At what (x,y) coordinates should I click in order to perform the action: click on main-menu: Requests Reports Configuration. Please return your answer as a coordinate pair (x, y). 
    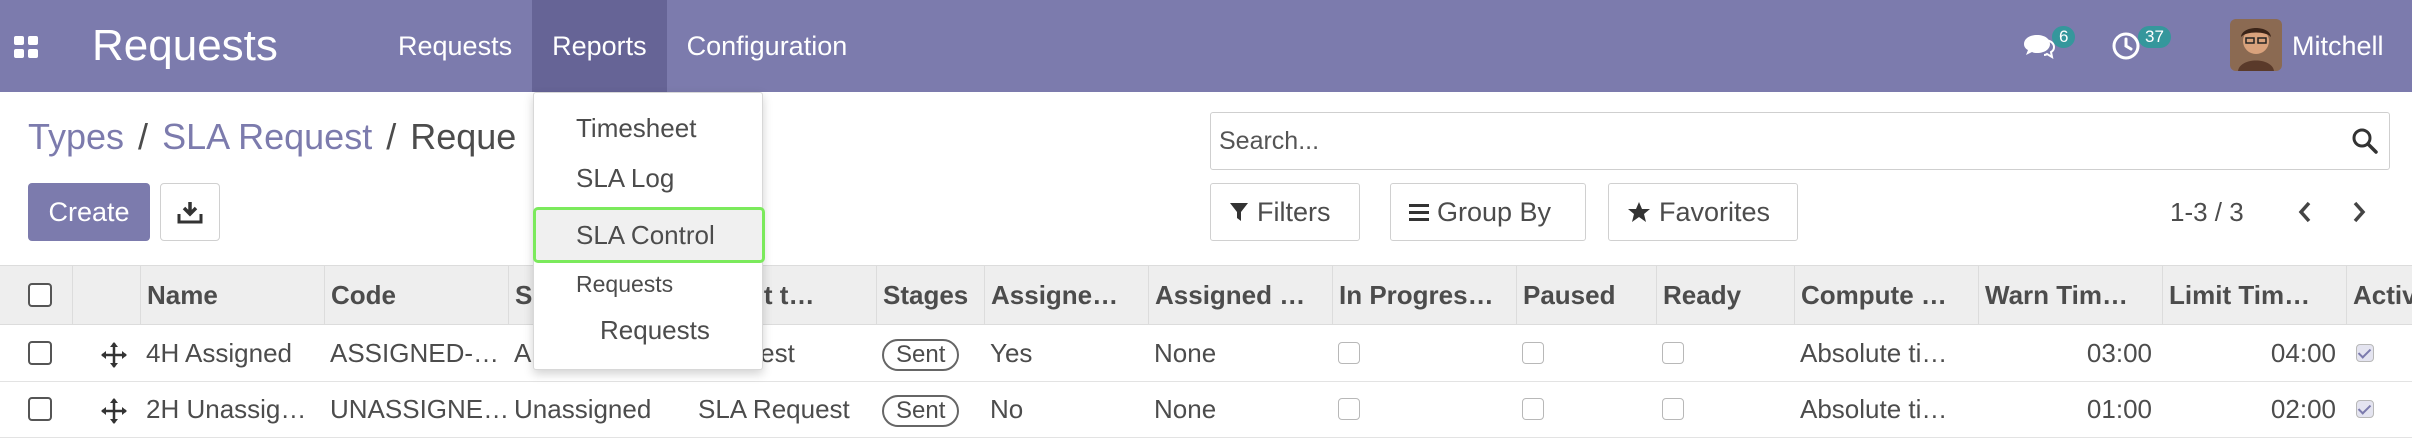
    Looking at the image, I should click on (622, 46).